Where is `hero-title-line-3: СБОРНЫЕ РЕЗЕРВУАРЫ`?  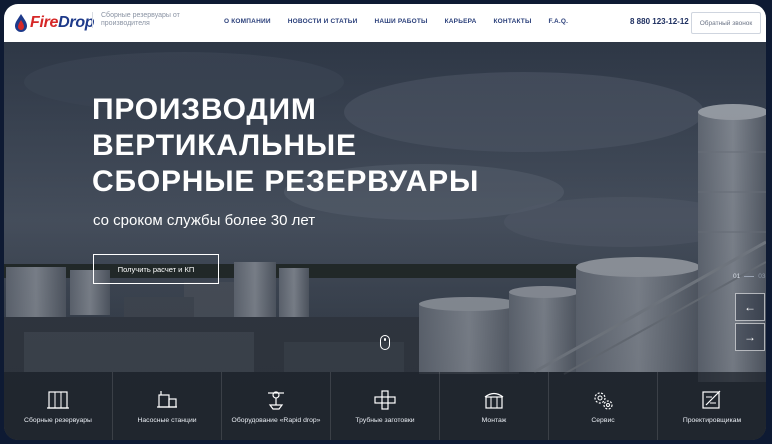 hero-title-line-3: СБОРНЫЕ РЕЗЕРВУАРЫ is located at coordinates (286, 181).